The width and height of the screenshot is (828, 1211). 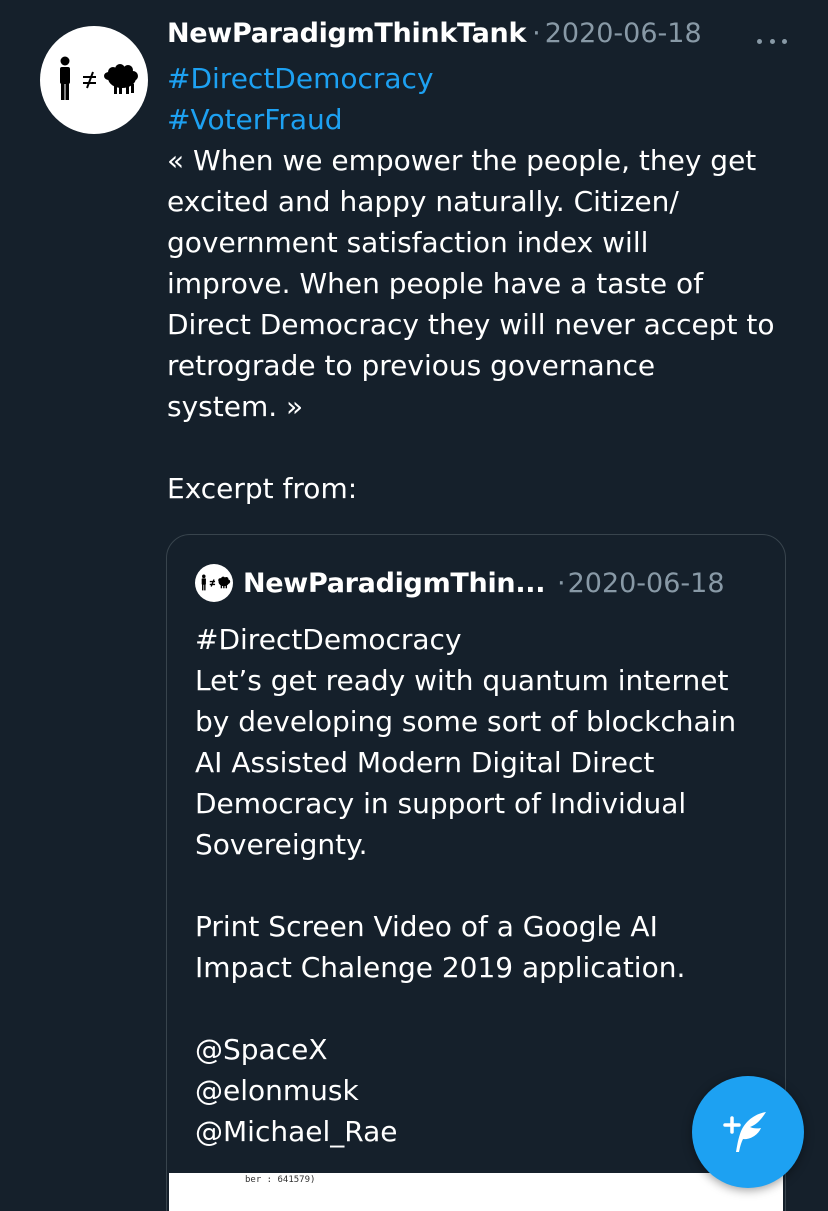 I want to click on quoted-tweet-header: NewParadigmThin... · 2020-06-18, so click(x=460, y=583).